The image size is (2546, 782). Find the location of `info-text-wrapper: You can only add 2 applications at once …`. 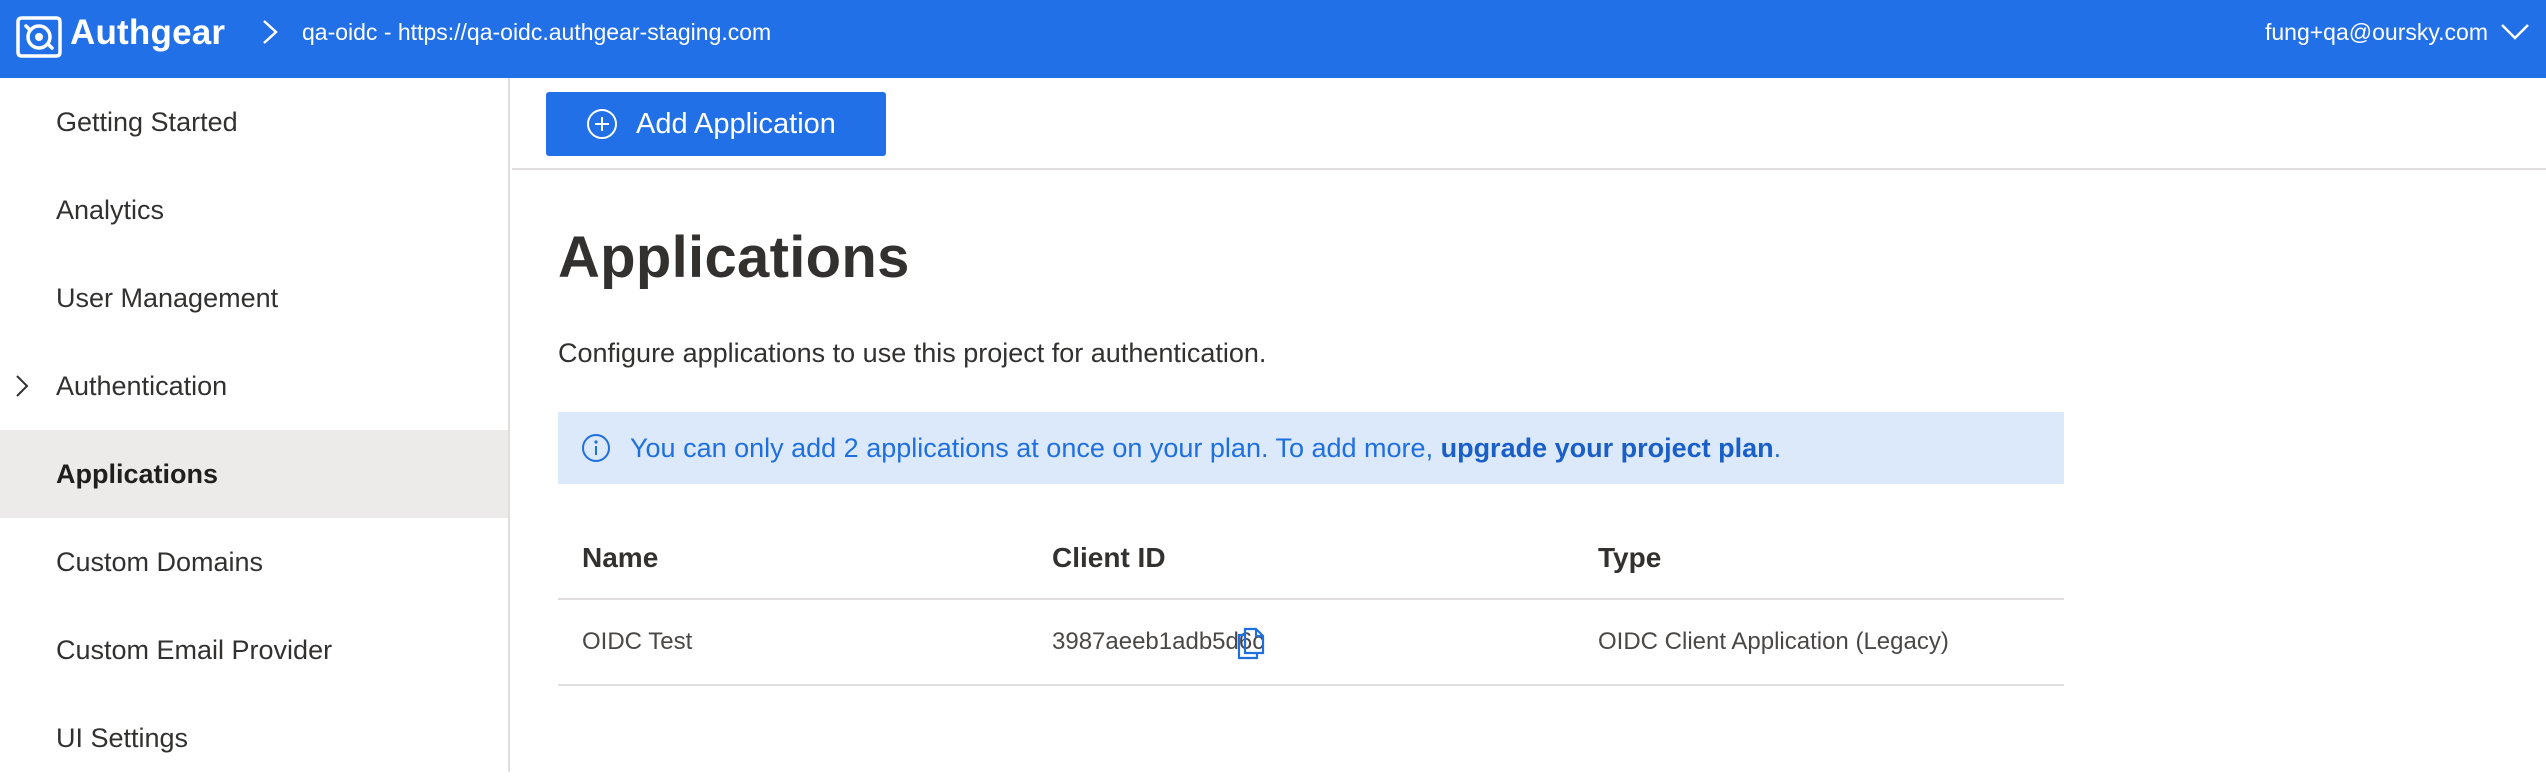

info-text-wrapper: You can only add 2 applications at once … is located at coordinates (1205, 448).